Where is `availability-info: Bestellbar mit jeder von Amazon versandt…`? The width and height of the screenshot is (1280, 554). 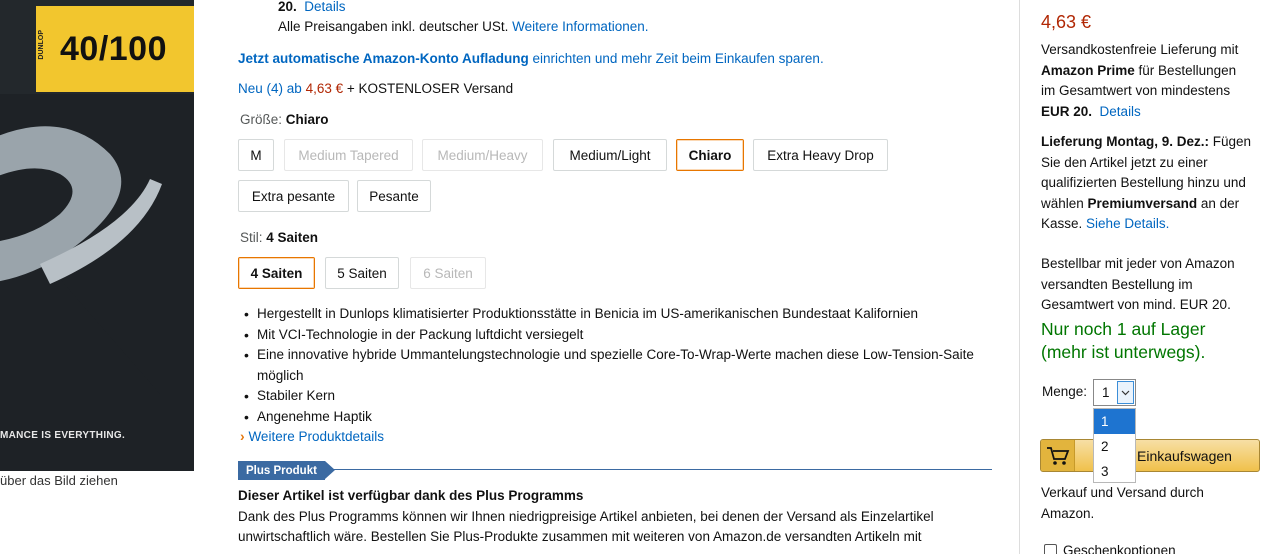
availability-info: Bestellbar mit jeder von Amazon versandt… is located at coordinates (1155, 285).